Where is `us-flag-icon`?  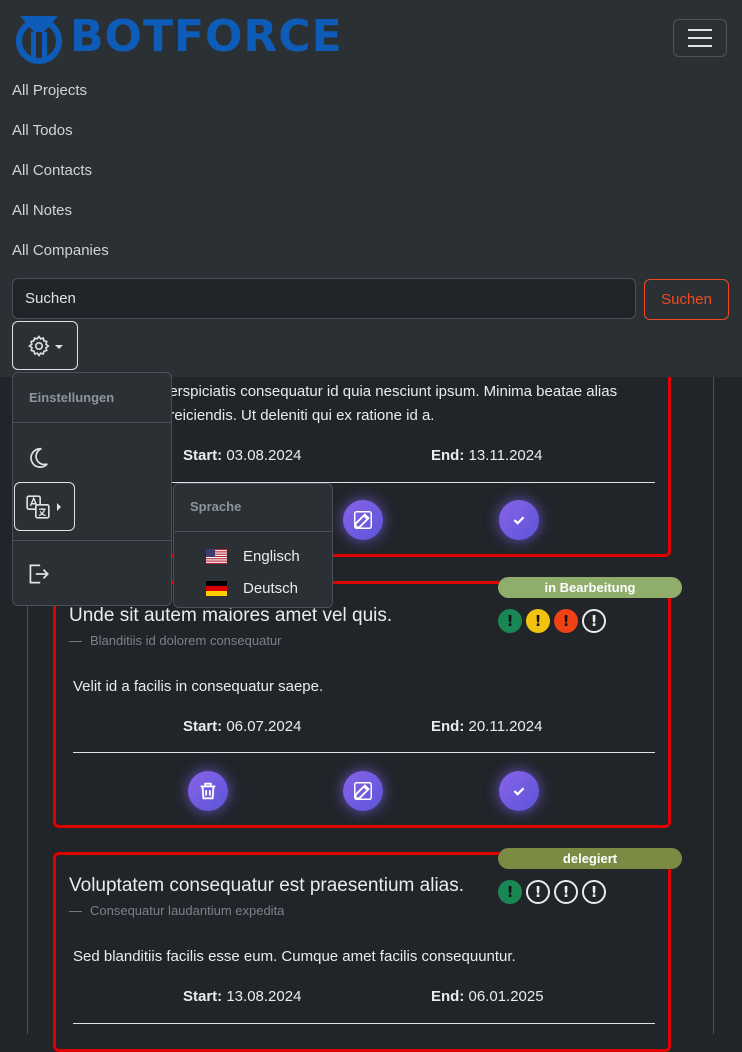 us-flag-icon is located at coordinates (216, 556).